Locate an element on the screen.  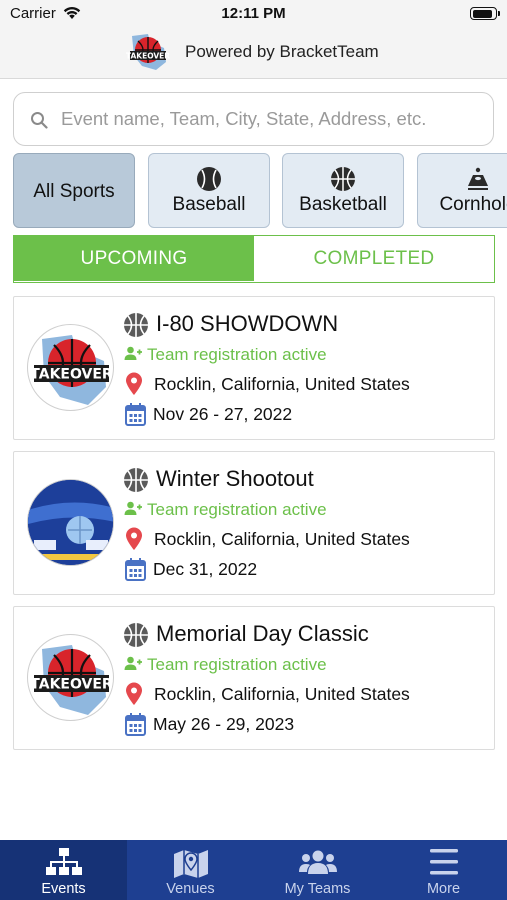
search-input is located at coordinates (271, 119).